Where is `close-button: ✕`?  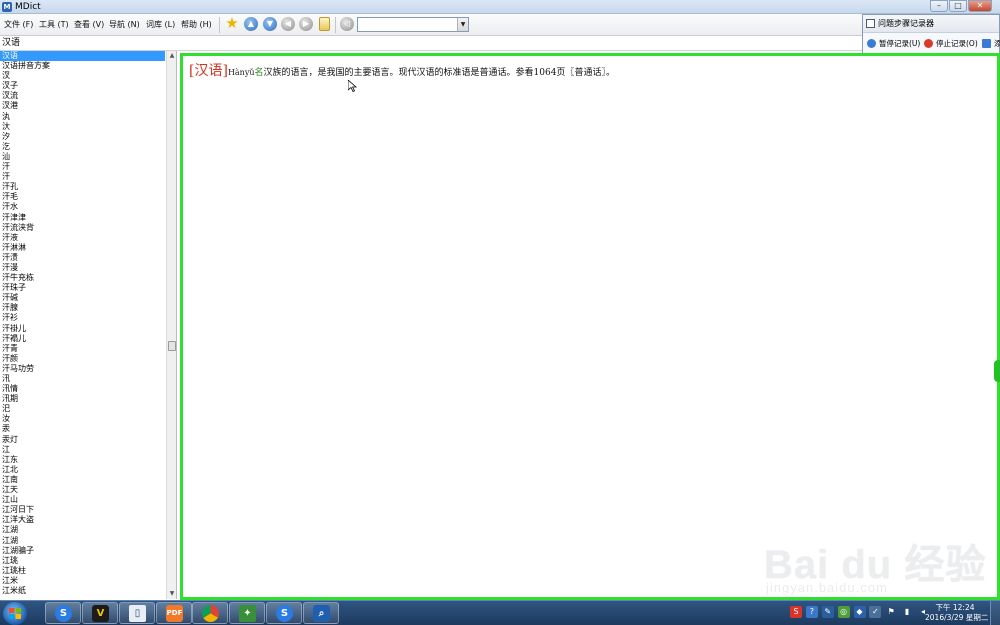 close-button: ✕ is located at coordinates (980, 6).